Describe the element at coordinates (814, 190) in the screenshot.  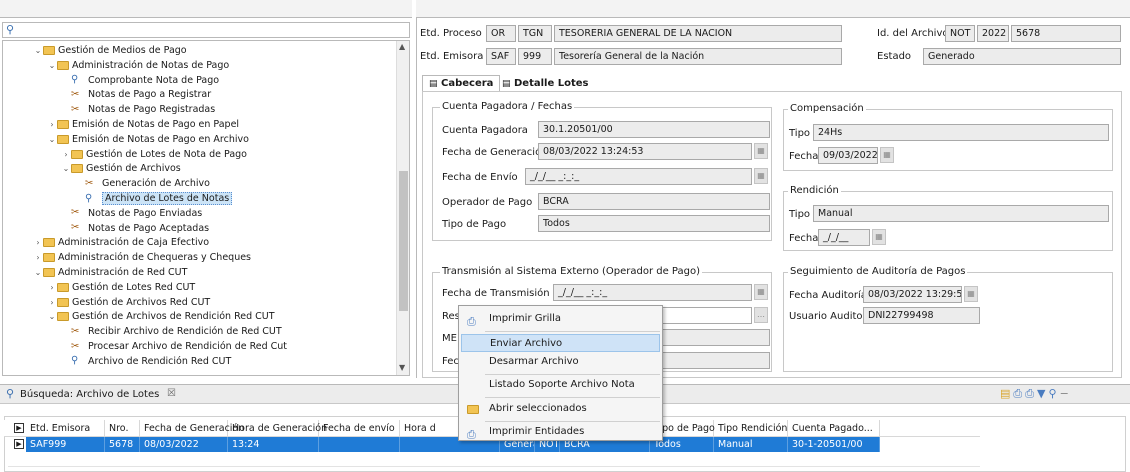
I see `rendicion-title: Rendición` at that location.